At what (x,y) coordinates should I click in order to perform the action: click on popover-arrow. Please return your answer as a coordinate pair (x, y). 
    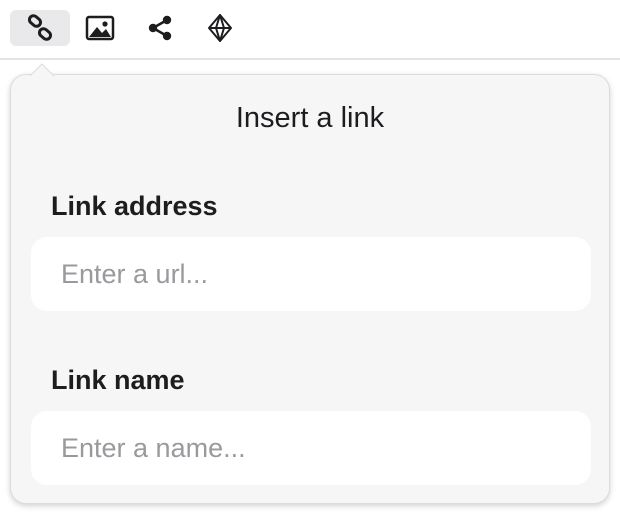
    Looking at the image, I should click on (42, 69).